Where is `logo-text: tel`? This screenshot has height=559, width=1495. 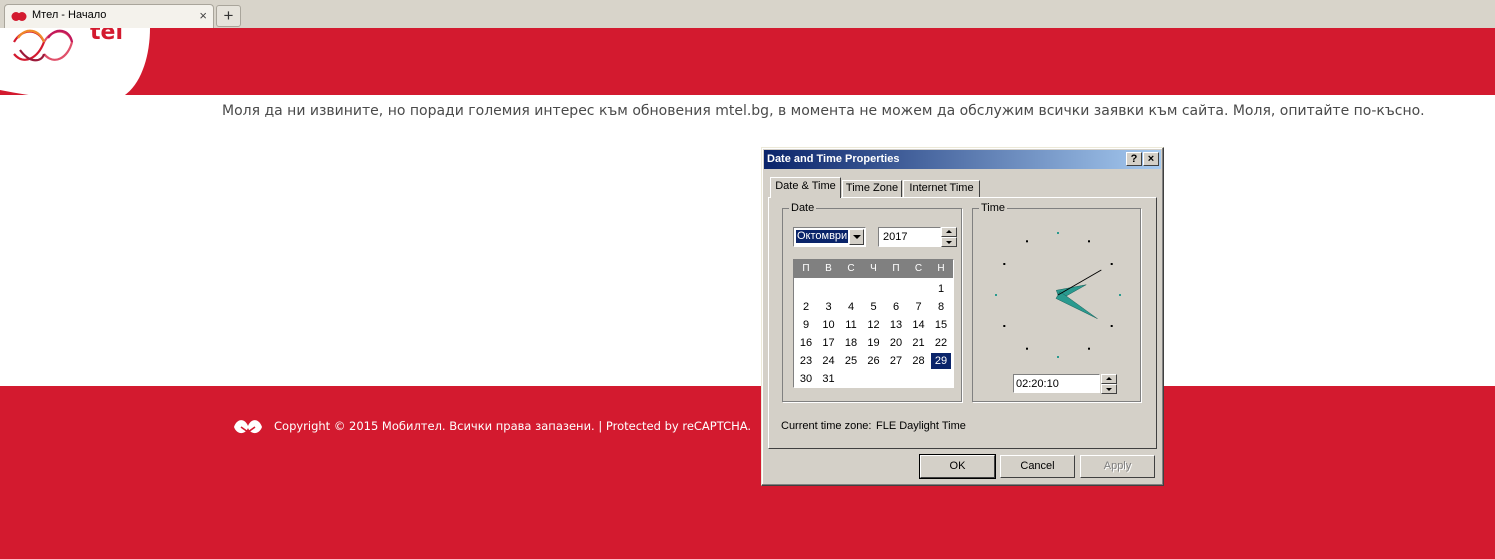
logo-text: tel is located at coordinates (106, 36).